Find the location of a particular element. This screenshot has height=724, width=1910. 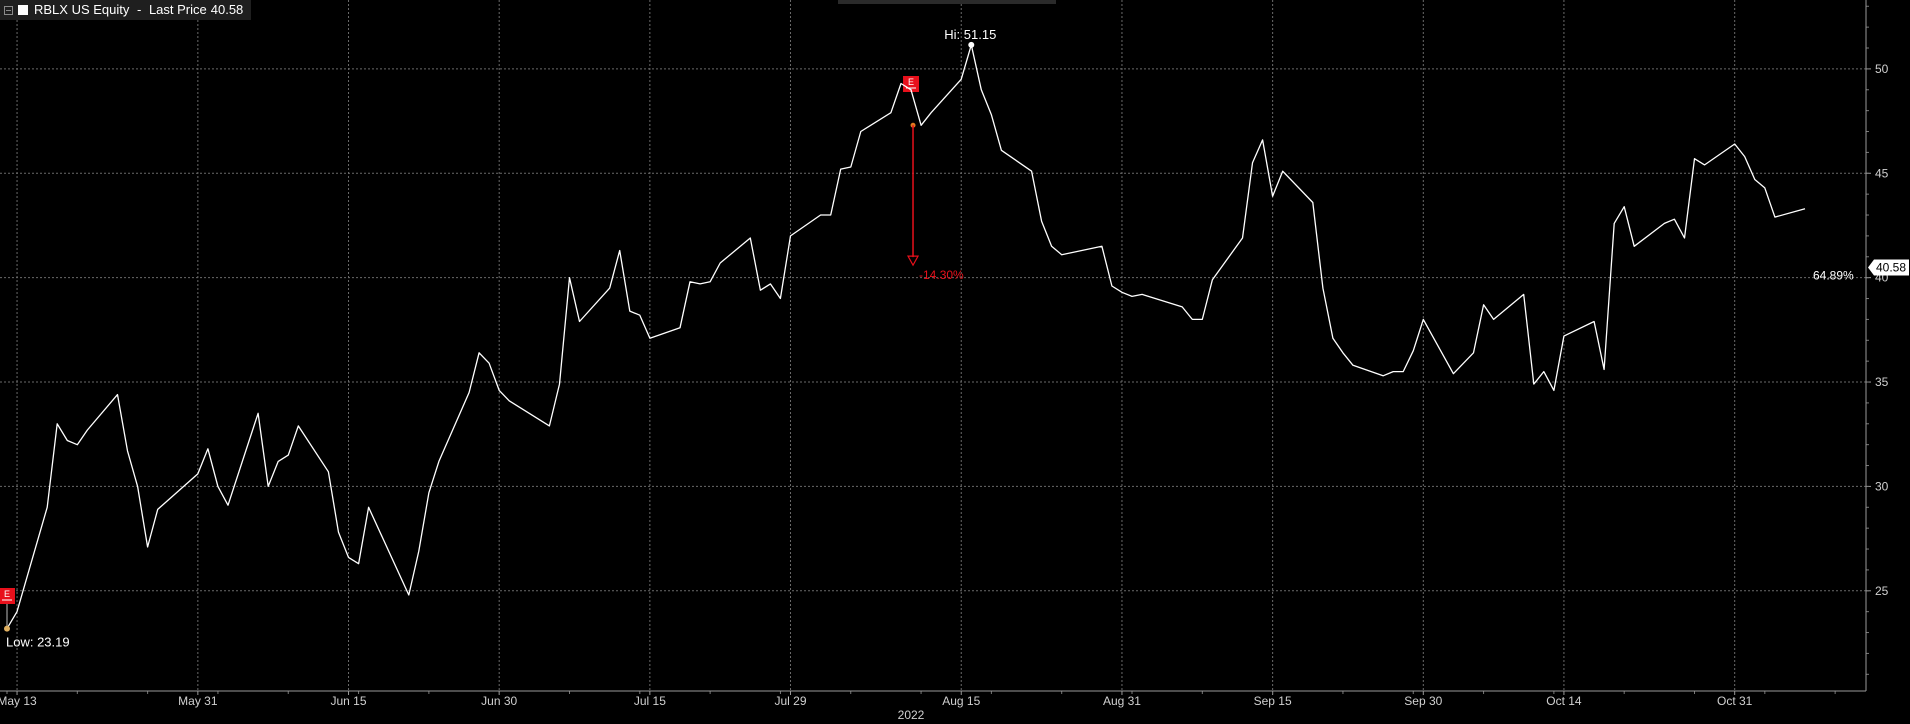

x-tick-label: Jul 15 is located at coordinates (650, 701).